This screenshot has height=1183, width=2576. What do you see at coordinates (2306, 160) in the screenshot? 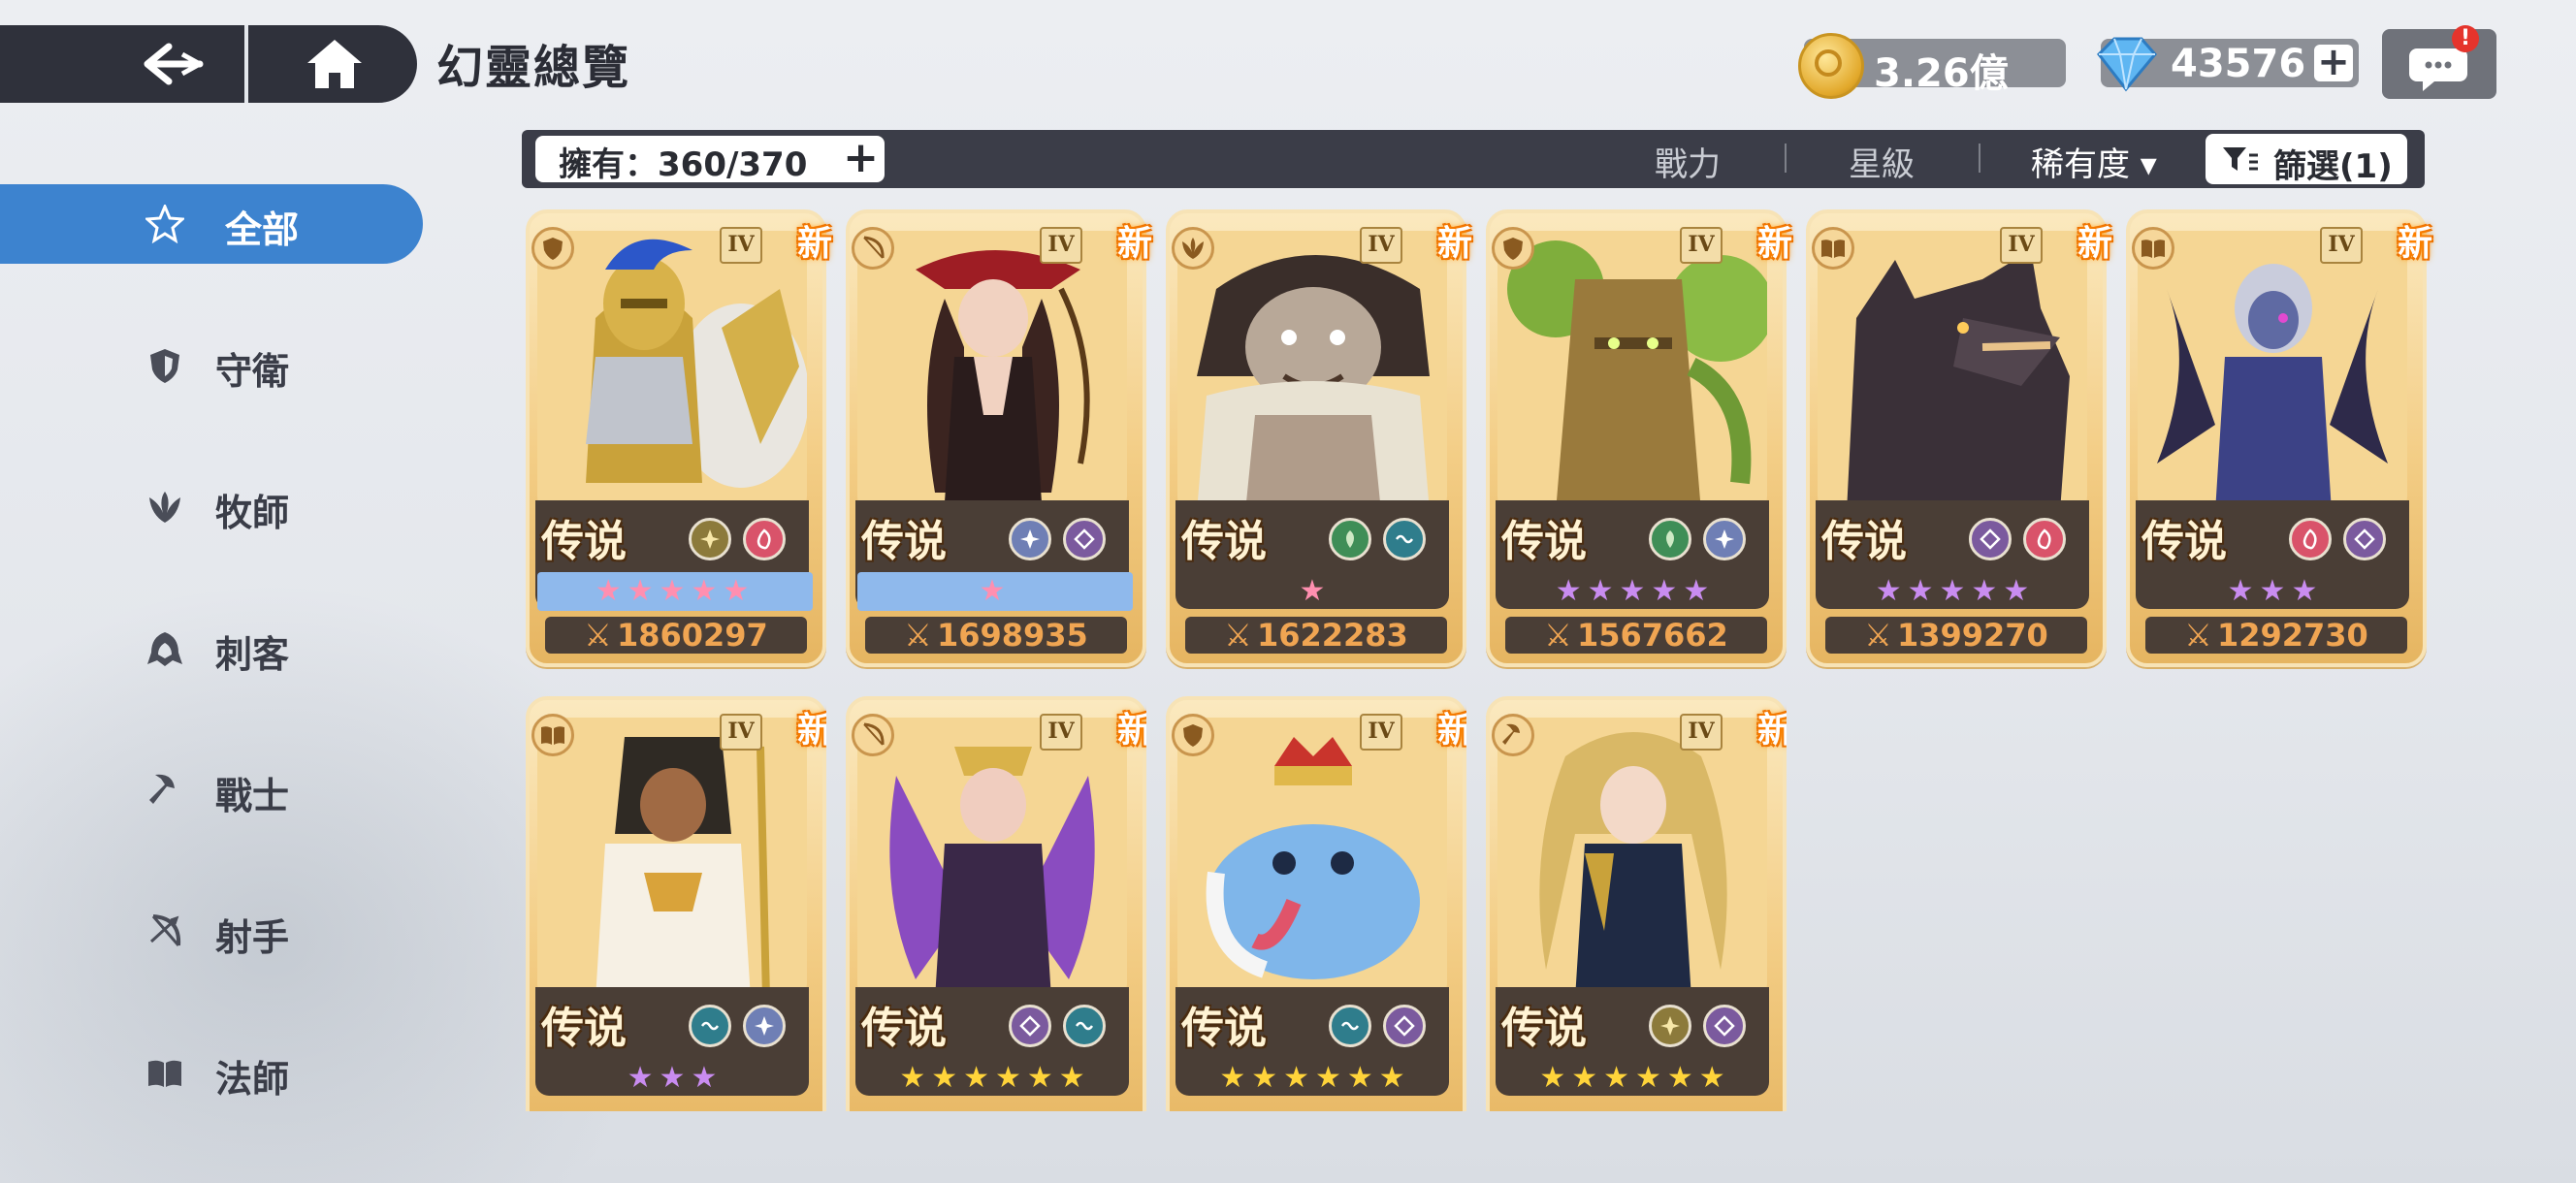
I see `filter-button: 篩選(1)` at bounding box center [2306, 160].